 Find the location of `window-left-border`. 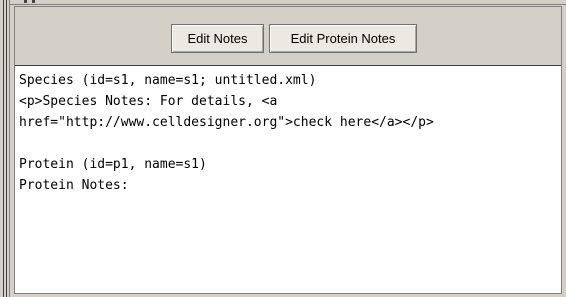

window-left-border is located at coordinates (5, 148).